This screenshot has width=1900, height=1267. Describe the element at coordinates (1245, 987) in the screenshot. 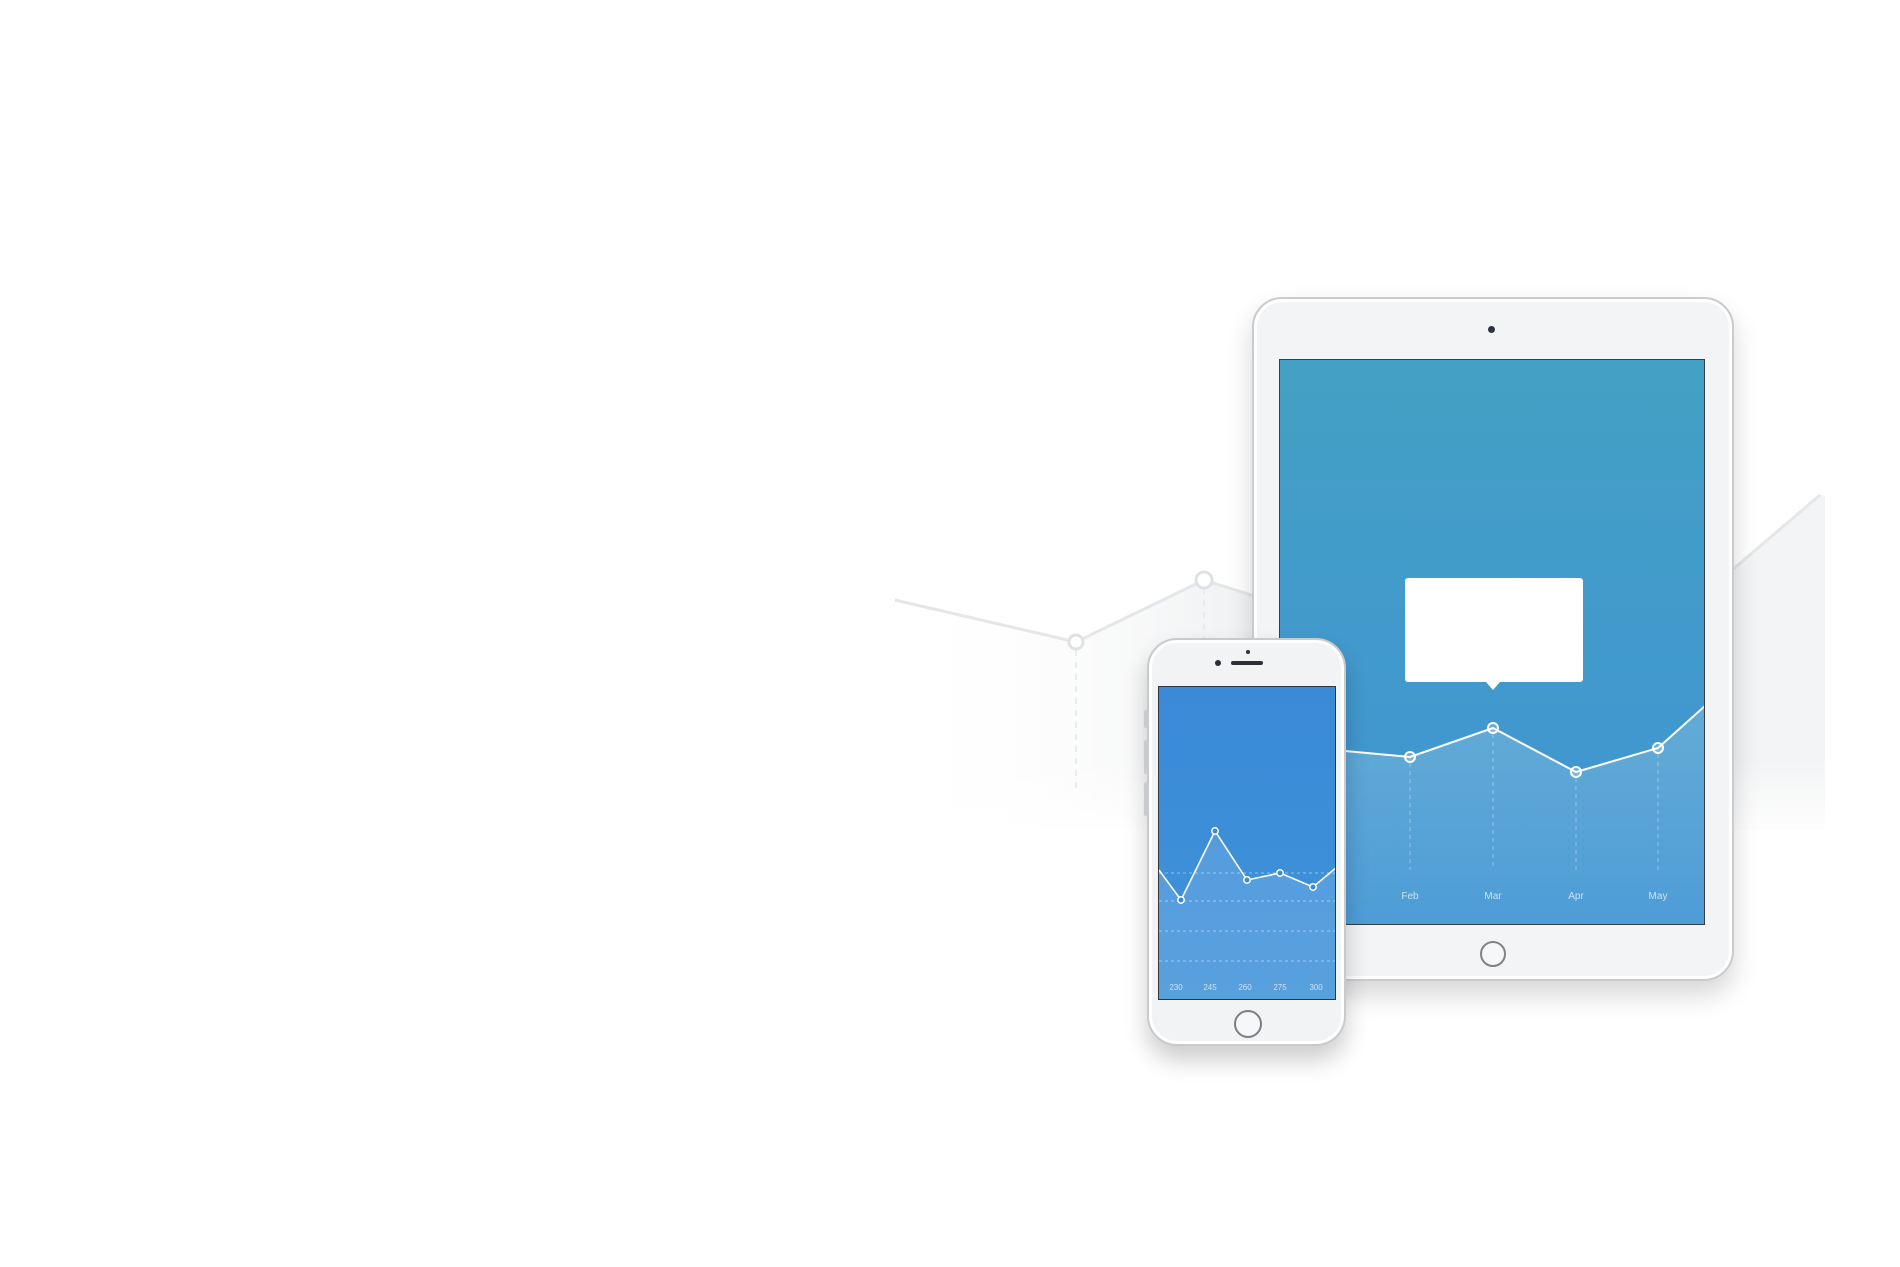

I see `phone-x-tick-label: 260` at that location.